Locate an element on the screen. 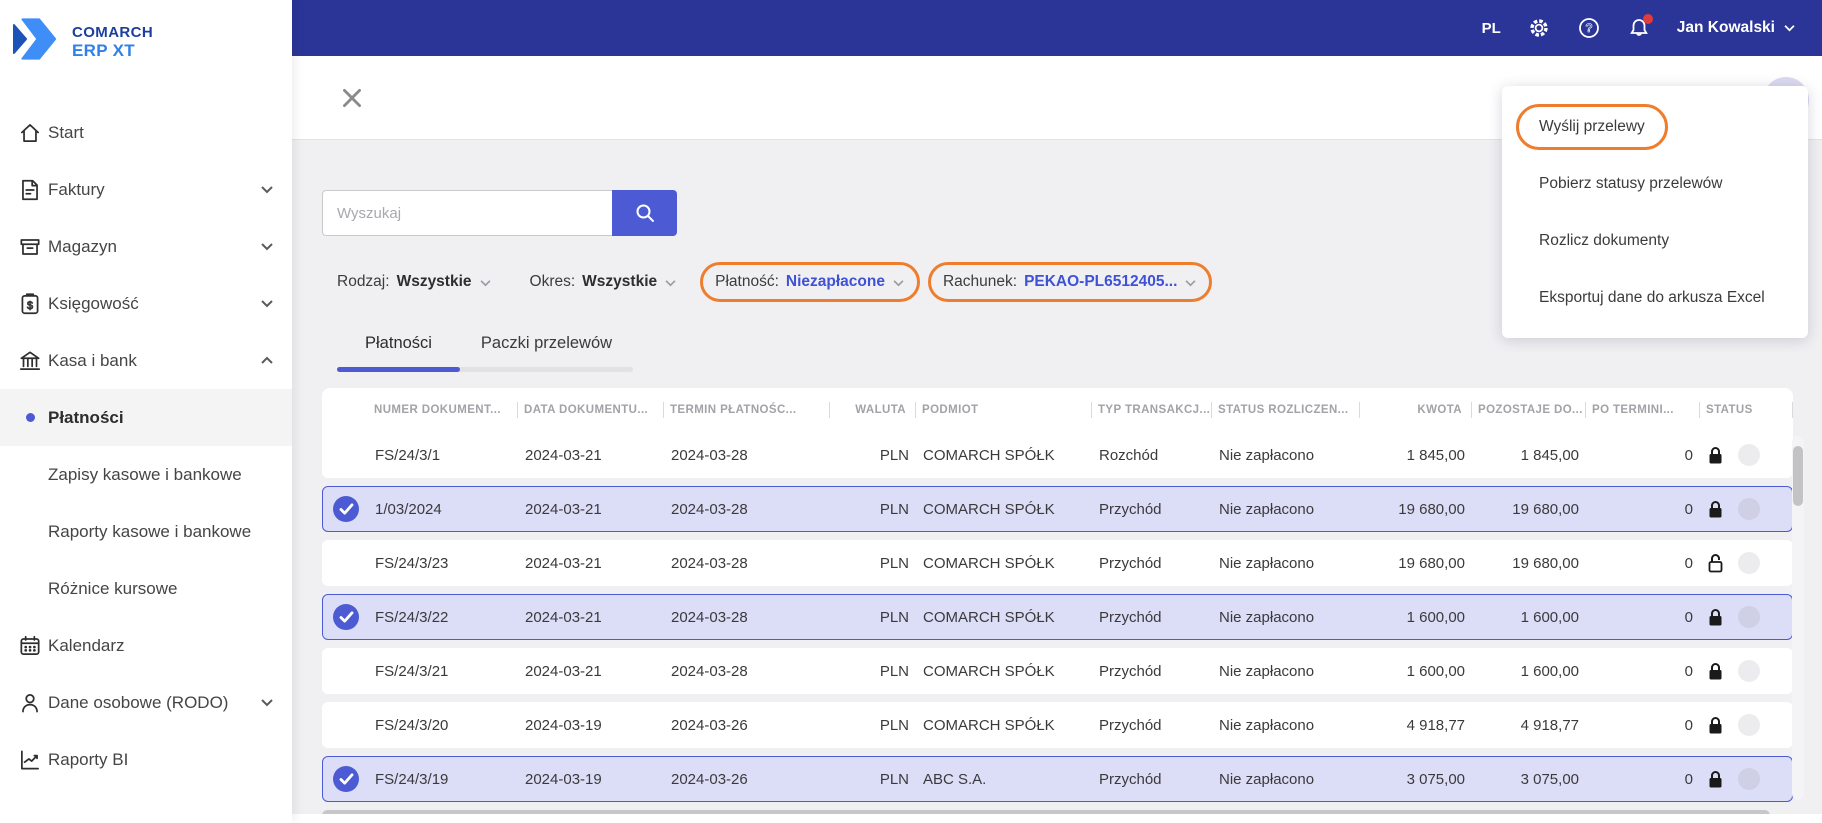 This screenshot has width=1822, height=823. sidebar-item-roznice-kursowe: Różnice kursowe is located at coordinates (146, 588).